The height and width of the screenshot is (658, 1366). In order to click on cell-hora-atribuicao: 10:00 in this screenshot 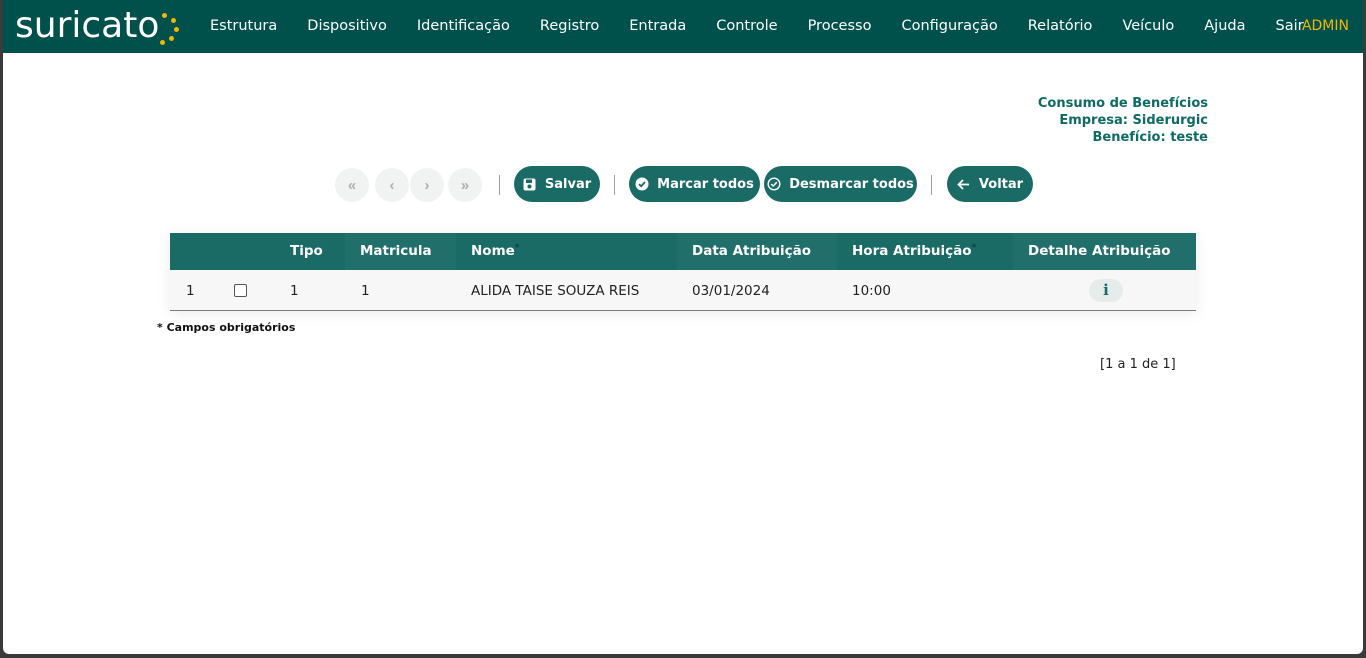, I will do `click(871, 291)`.